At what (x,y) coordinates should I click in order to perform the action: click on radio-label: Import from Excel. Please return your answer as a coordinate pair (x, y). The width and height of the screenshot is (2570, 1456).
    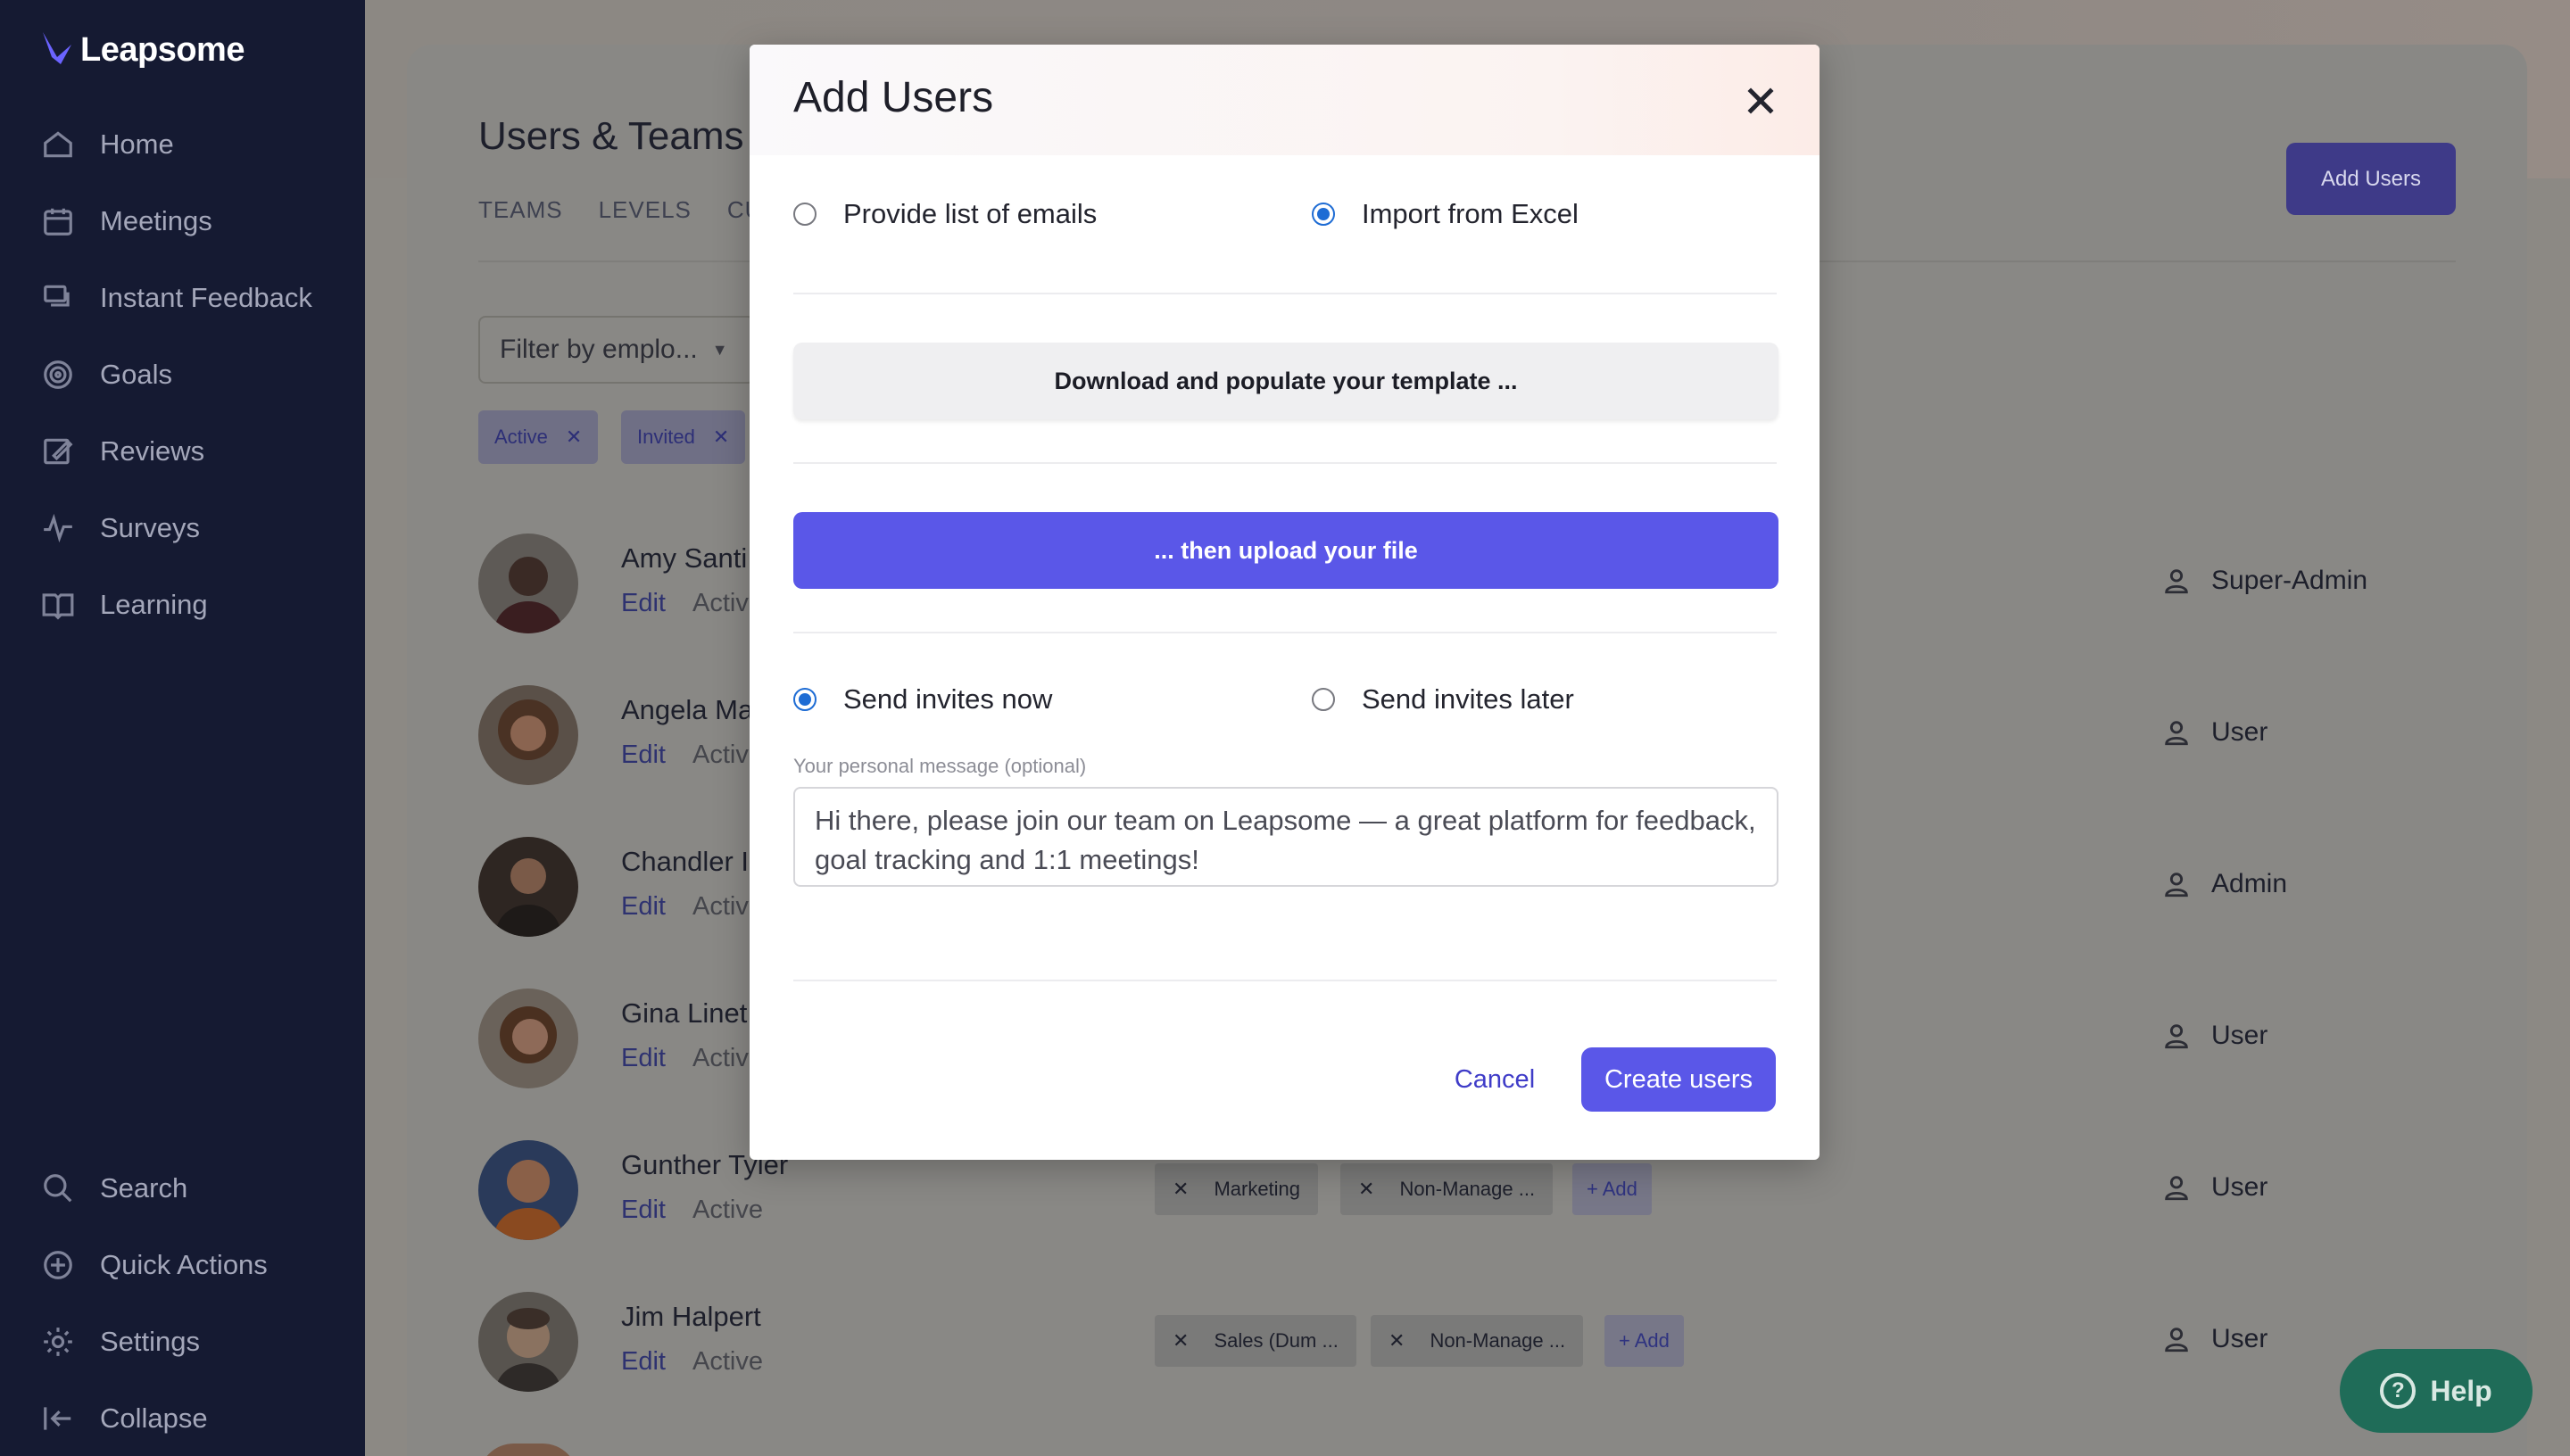
    Looking at the image, I should click on (1471, 214).